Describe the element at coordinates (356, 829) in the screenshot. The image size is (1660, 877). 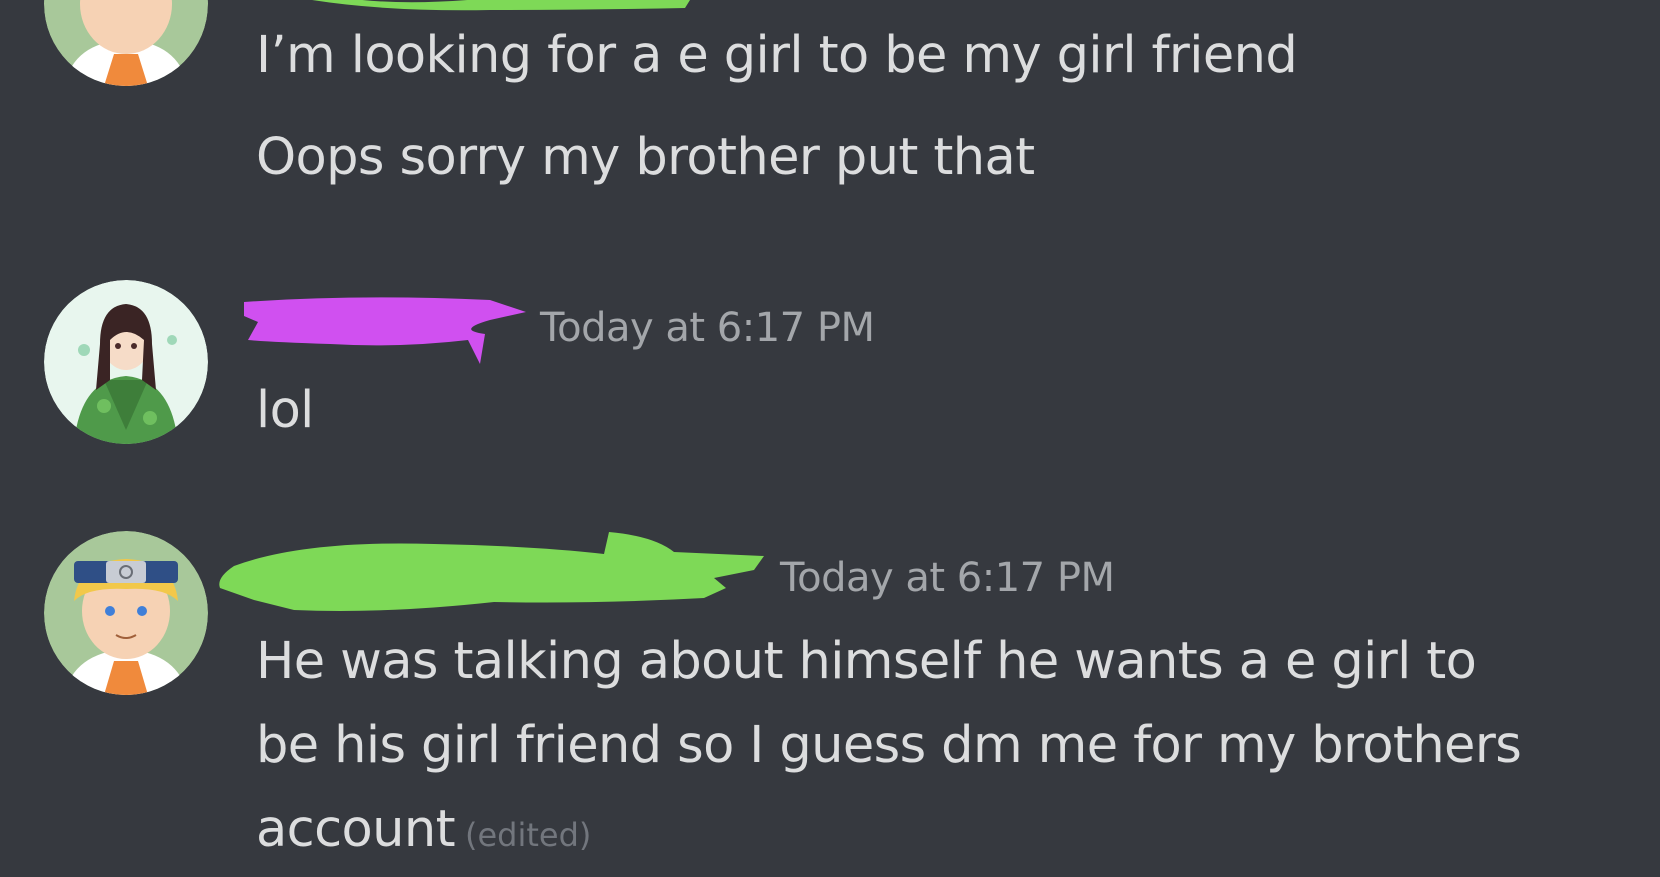
I see `message-line-text: account` at that location.